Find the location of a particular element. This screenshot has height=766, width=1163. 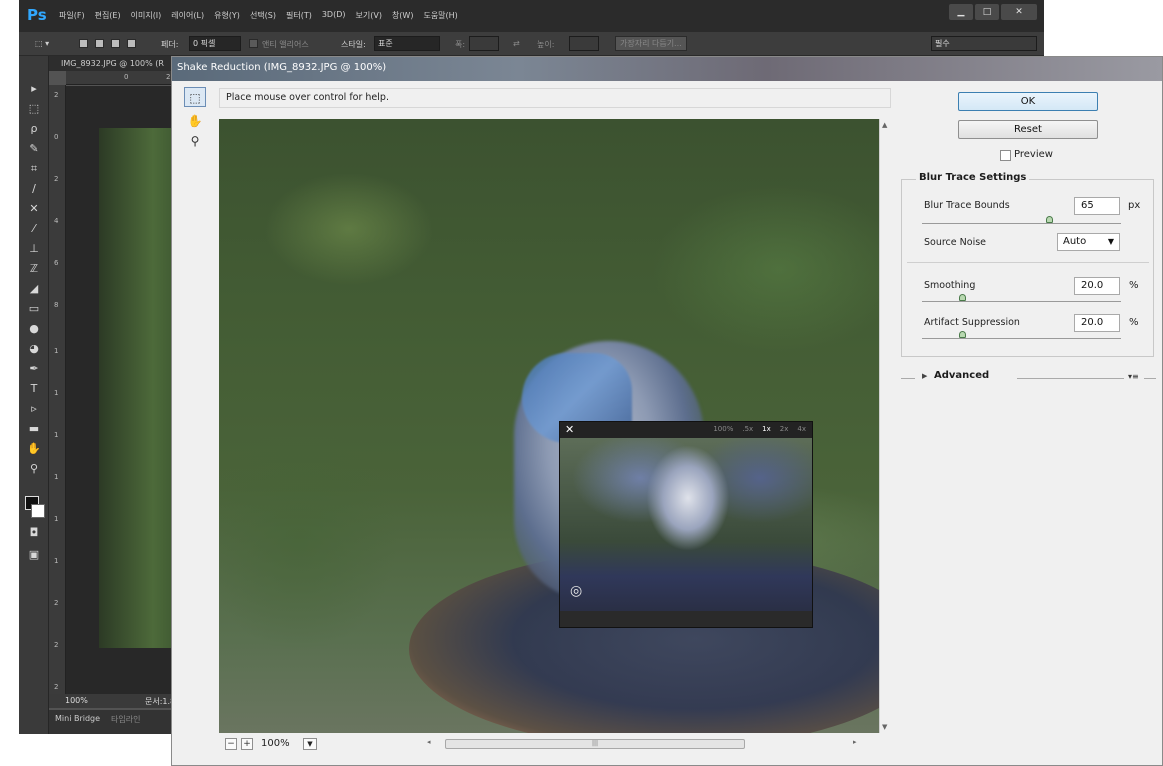

minimize-button: ▁ is located at coordinates (961, 12).